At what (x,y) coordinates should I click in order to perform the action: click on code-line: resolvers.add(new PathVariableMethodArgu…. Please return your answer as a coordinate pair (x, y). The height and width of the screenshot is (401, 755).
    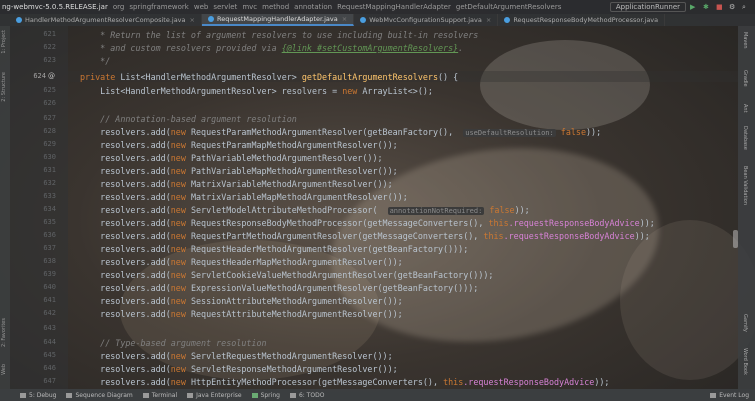
    Looking at the image, I should click on (231, 158).